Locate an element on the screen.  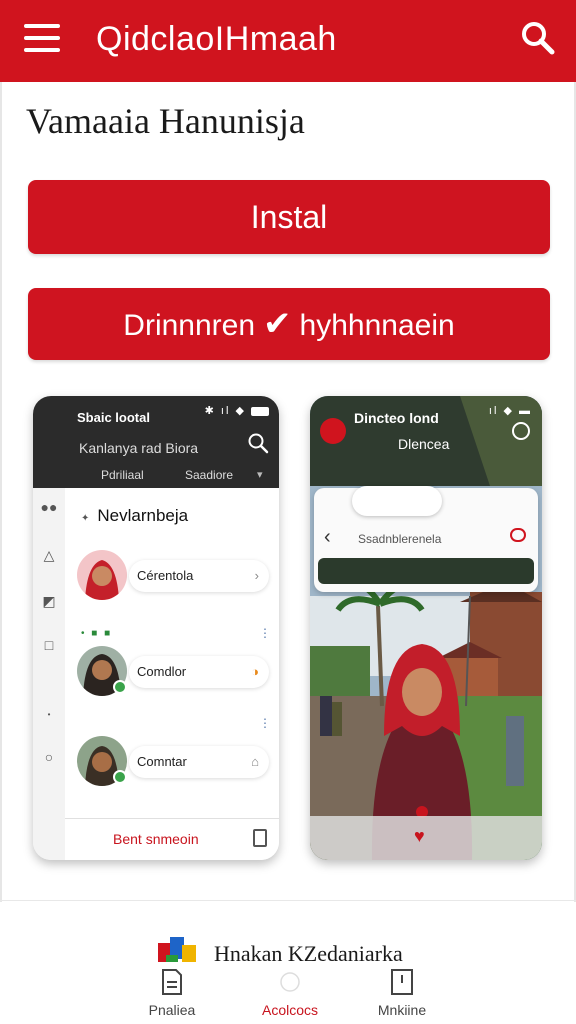
phone-a-footer-label: Bent snmeoin is located at coordinates (156, 839).